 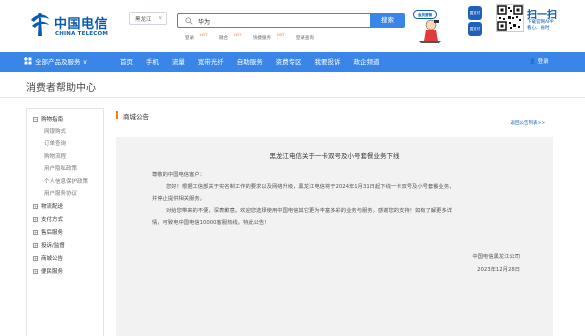 What do you see at coordinates (328, 62) in the screenshot?
I see `nav-item-complaint: 我要投诉` at bounding box center [328, 62].